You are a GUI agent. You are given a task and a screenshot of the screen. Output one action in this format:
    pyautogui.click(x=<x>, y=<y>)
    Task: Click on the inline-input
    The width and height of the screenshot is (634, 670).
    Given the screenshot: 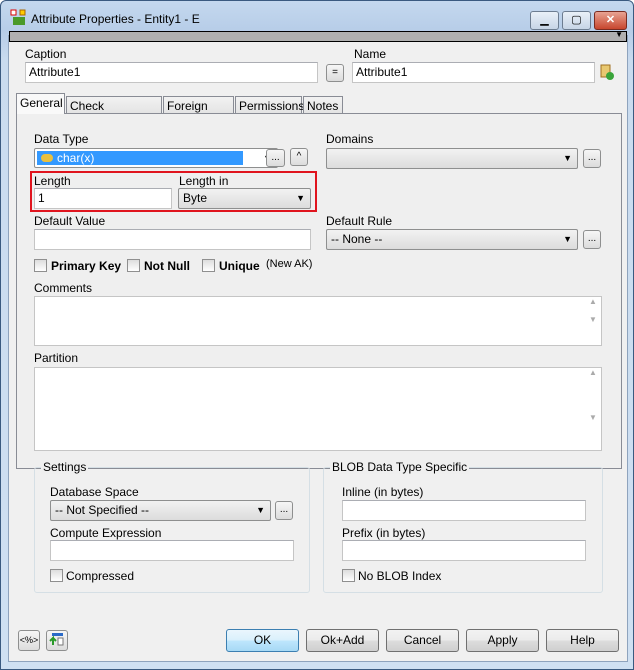 What is the action you would take?
    pyautogui.click(x=464, y=510)
    